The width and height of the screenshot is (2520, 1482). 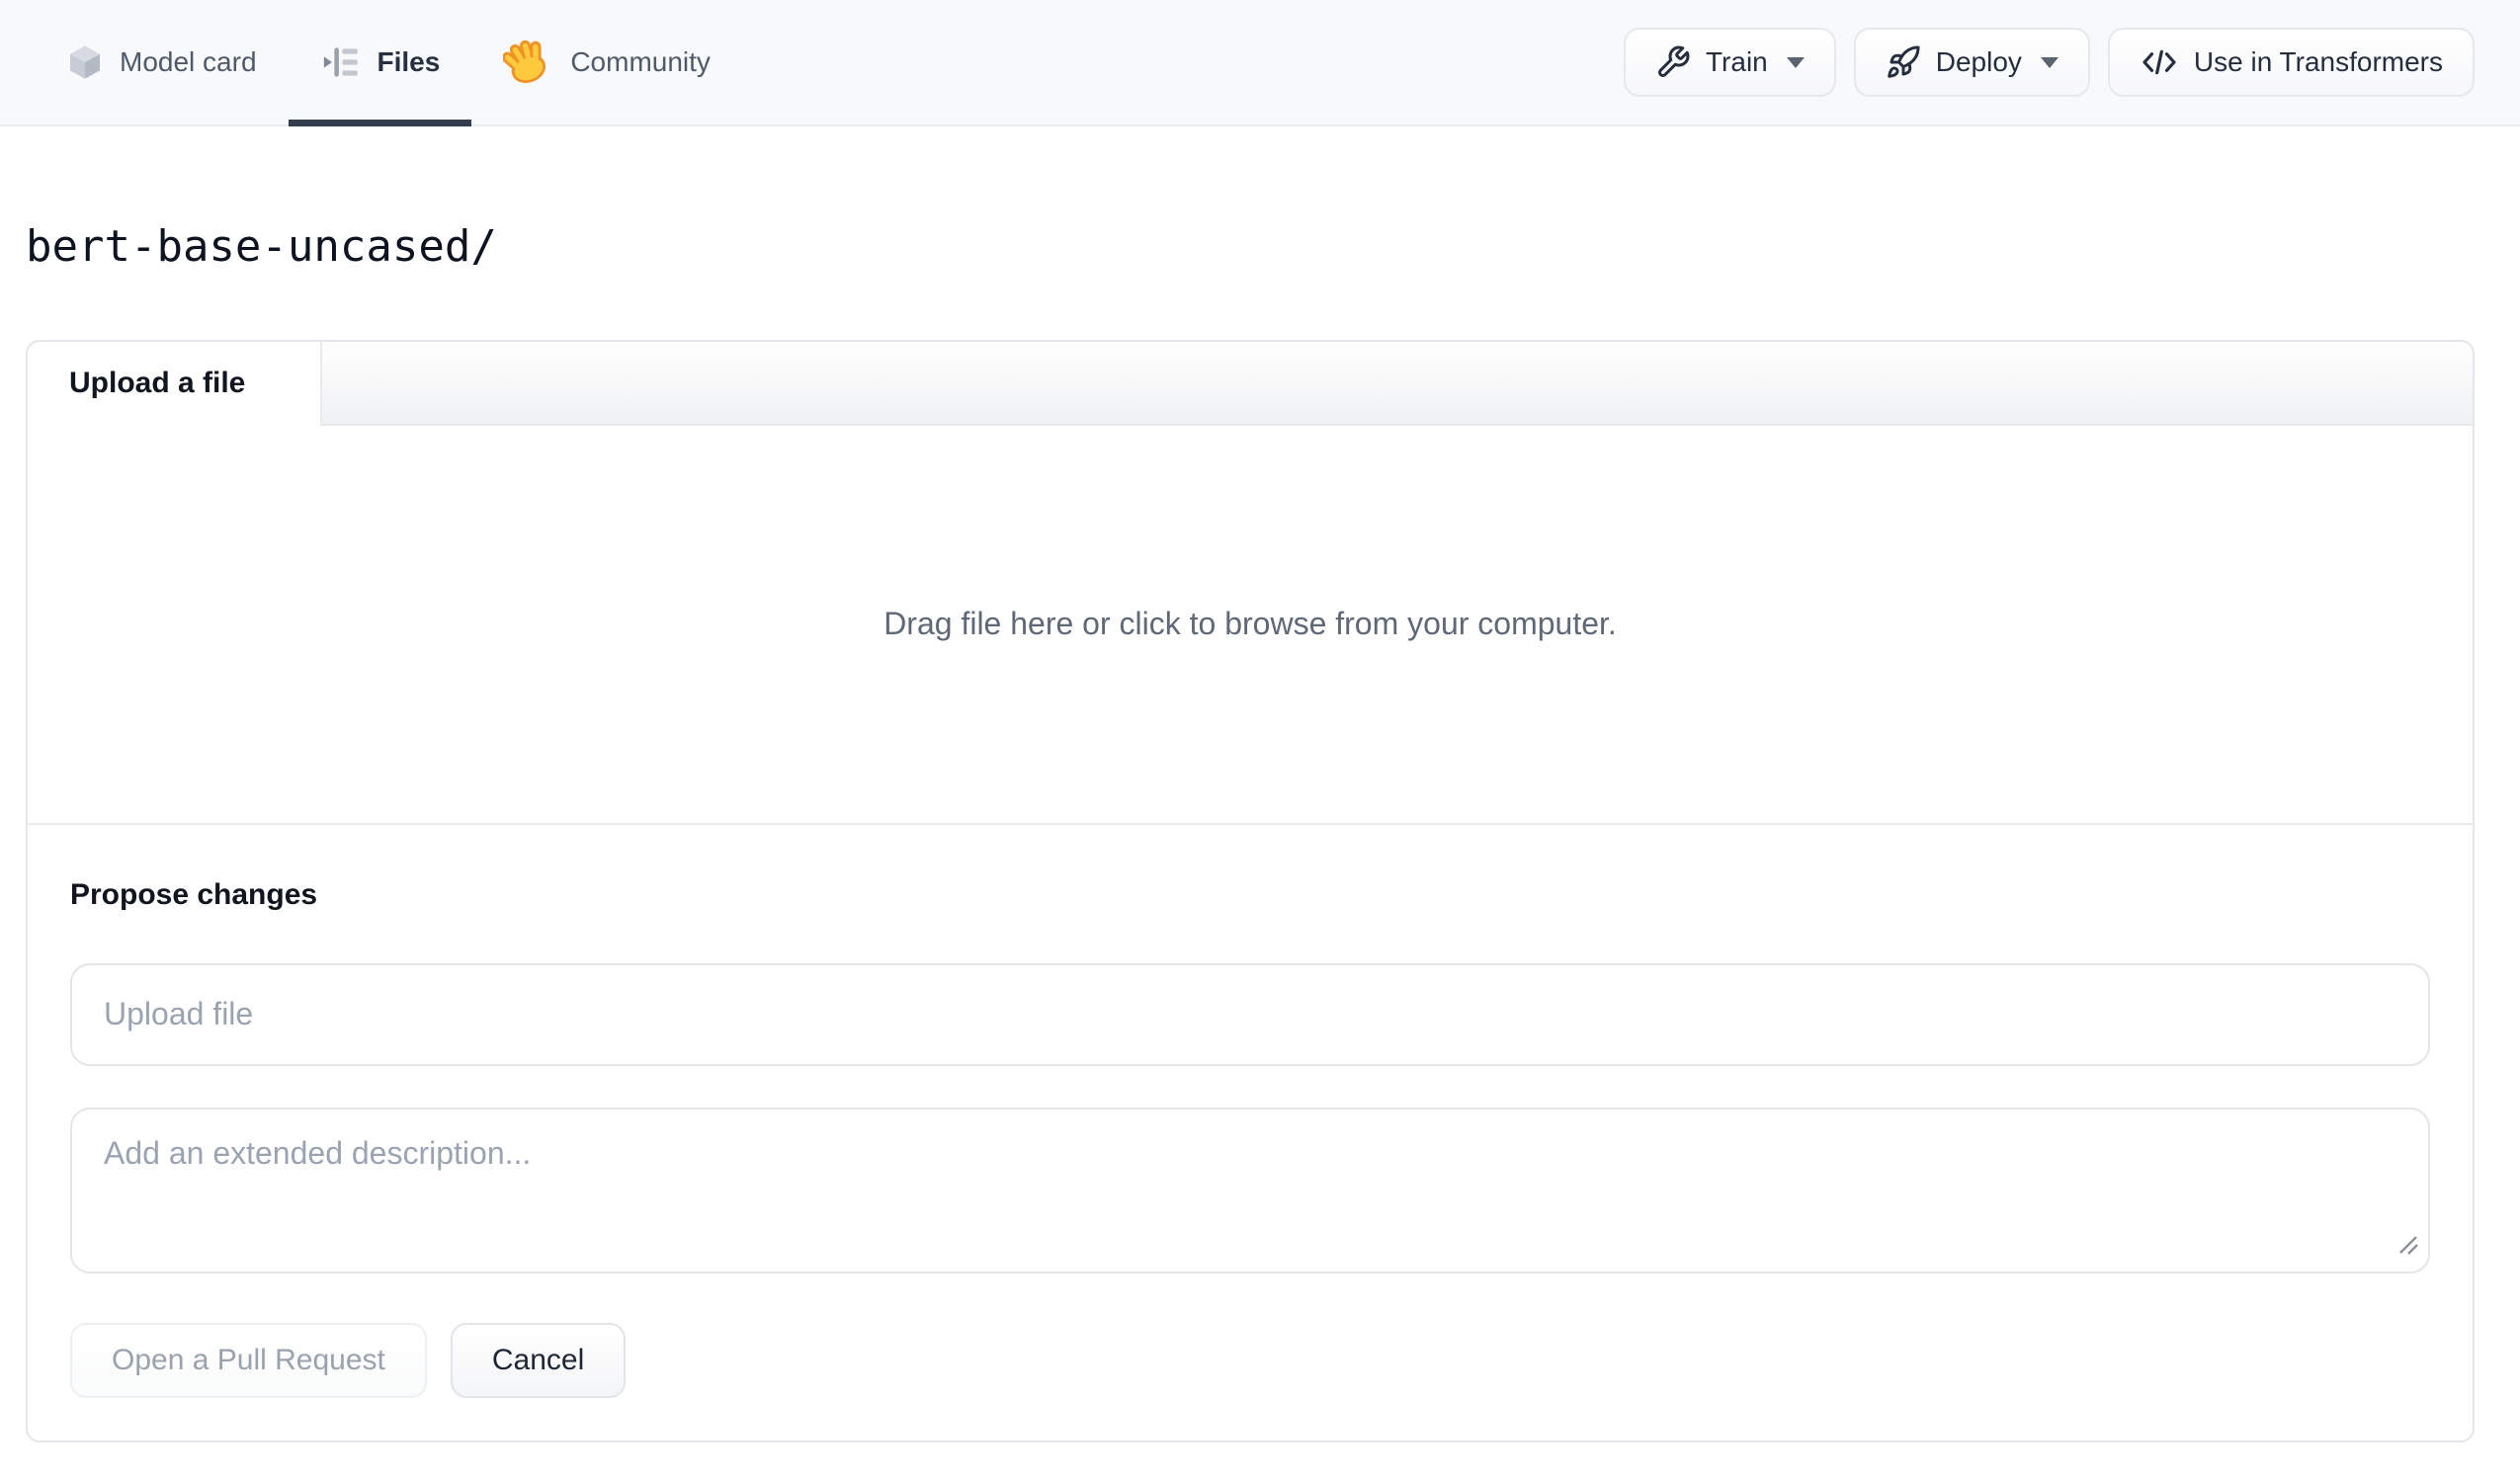 I want to click on repo-path-heading: bert-base-uncased/, so click(x=261, y=246).